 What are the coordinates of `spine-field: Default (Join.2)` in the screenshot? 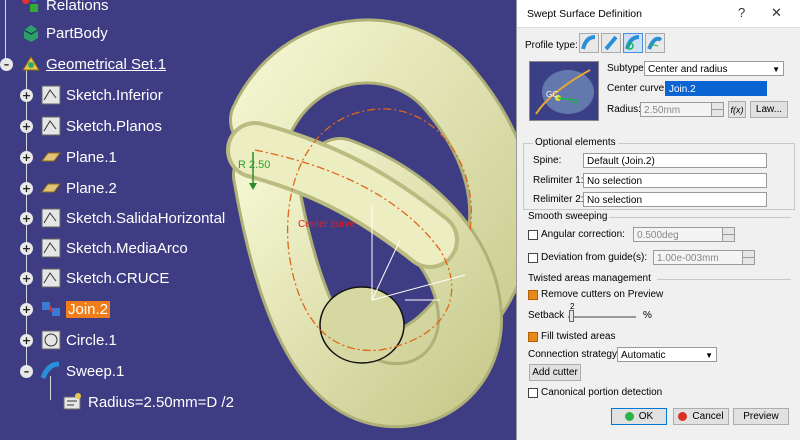 It's located at (675, 160).